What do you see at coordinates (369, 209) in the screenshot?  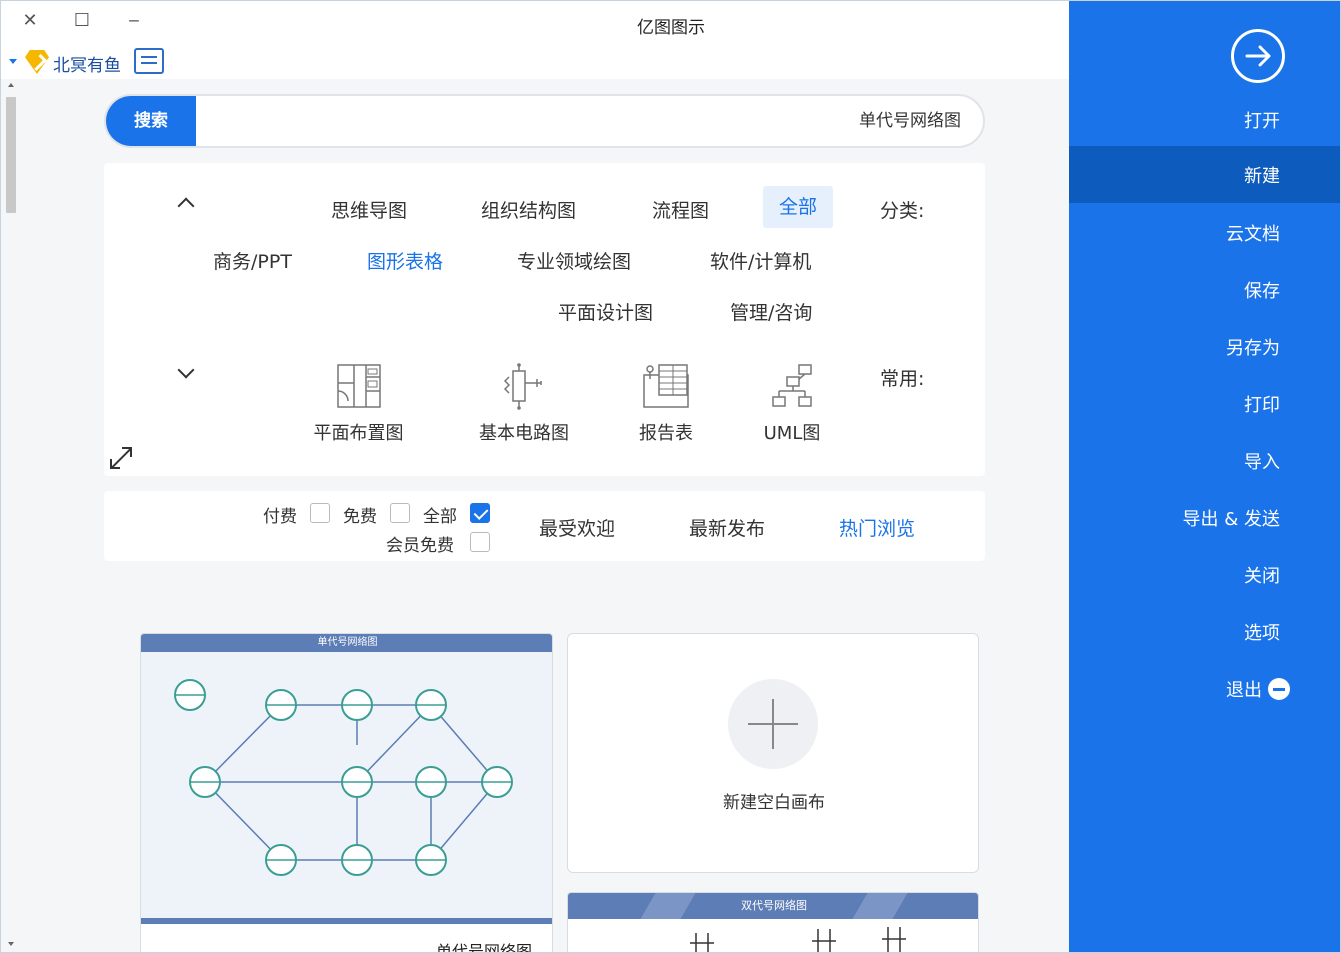 I see `category-mind-map: 思维导图` at bounding box center [369, 209].